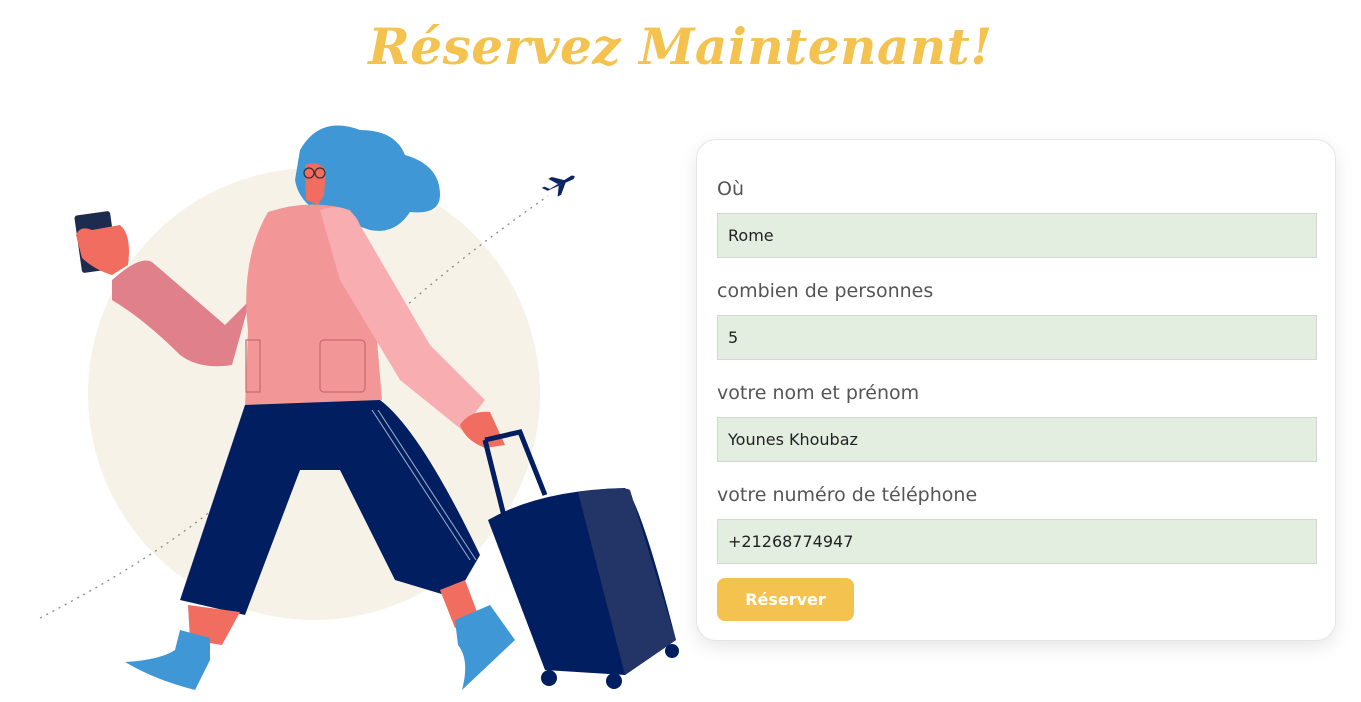 Image resolution: width=1361 pixels, height=702 pixels. What do you see at coordinates (1017, 337) in the screenshot?
I see `people-count-input` at bounding box center [1017, 337].